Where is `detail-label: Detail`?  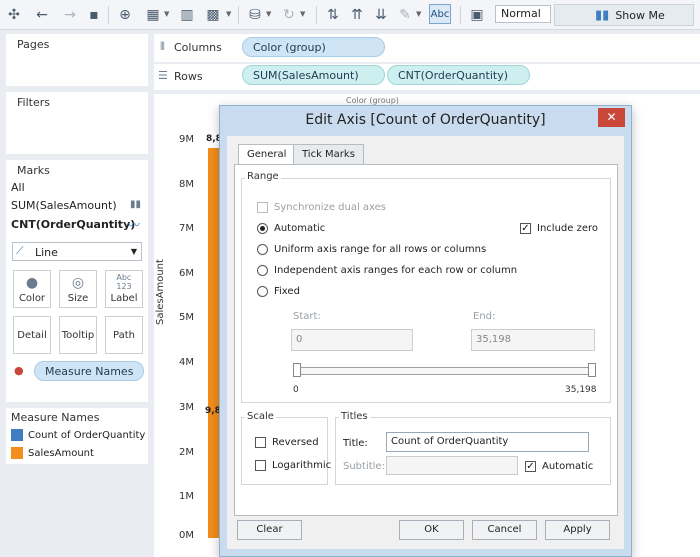
detail-label: Detail is located at coordinates (32, 335).